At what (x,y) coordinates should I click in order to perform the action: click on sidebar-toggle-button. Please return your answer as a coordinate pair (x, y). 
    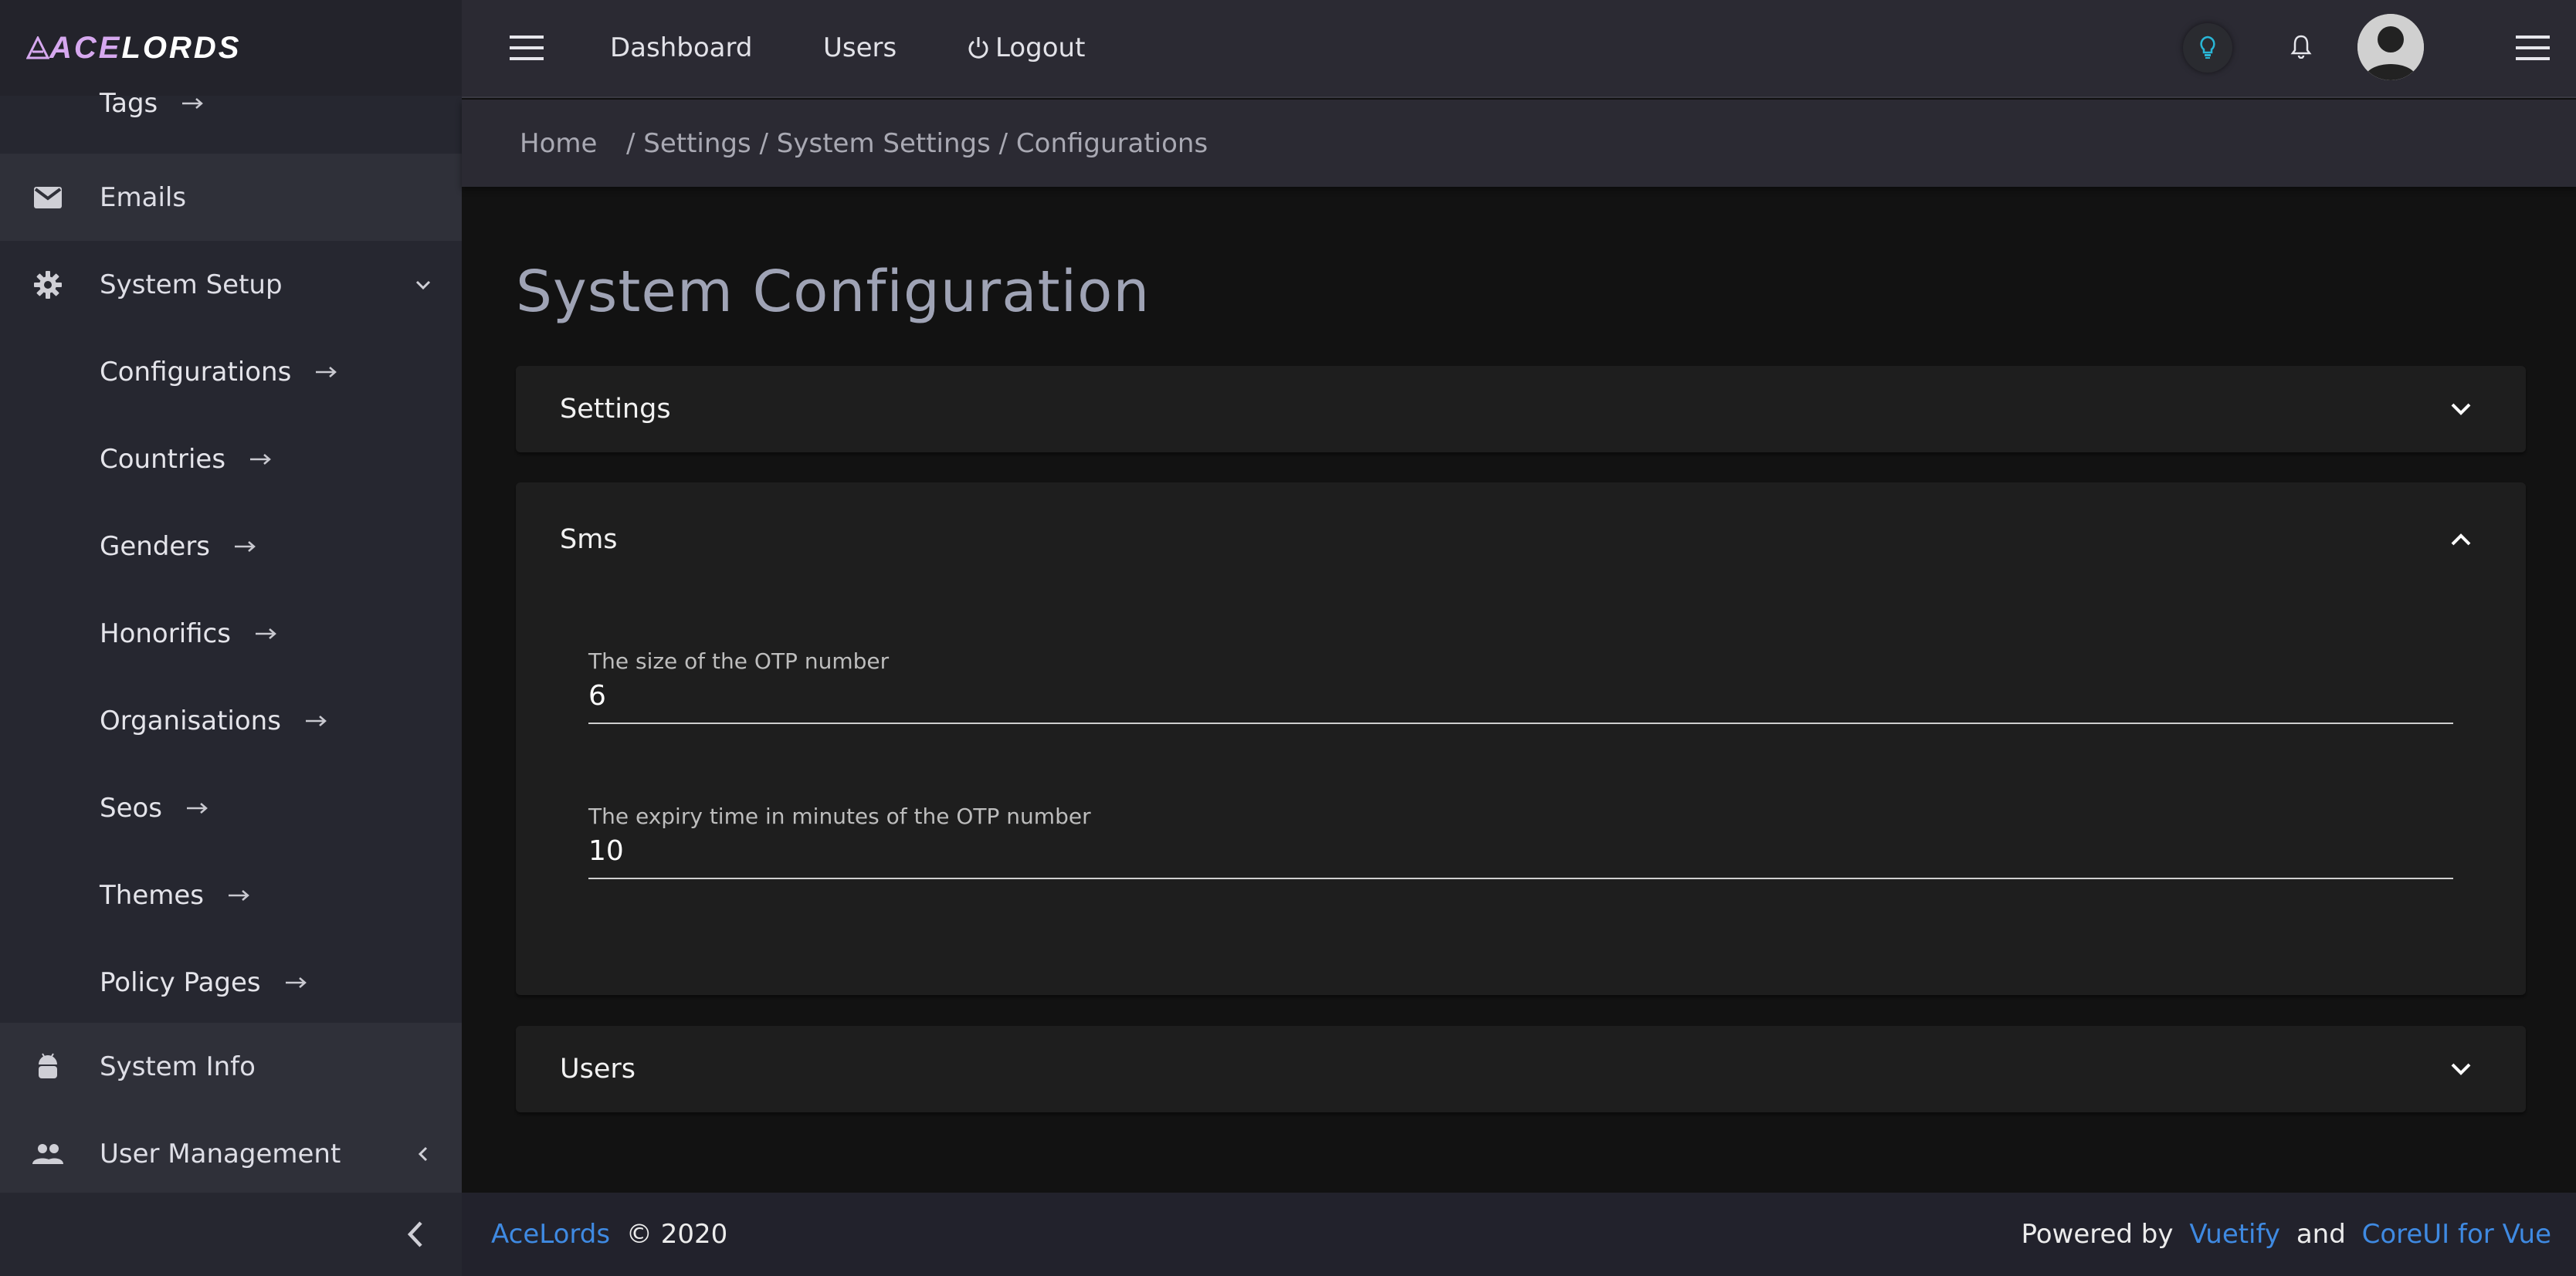
    Looking at the image, I should click on (527, 48).